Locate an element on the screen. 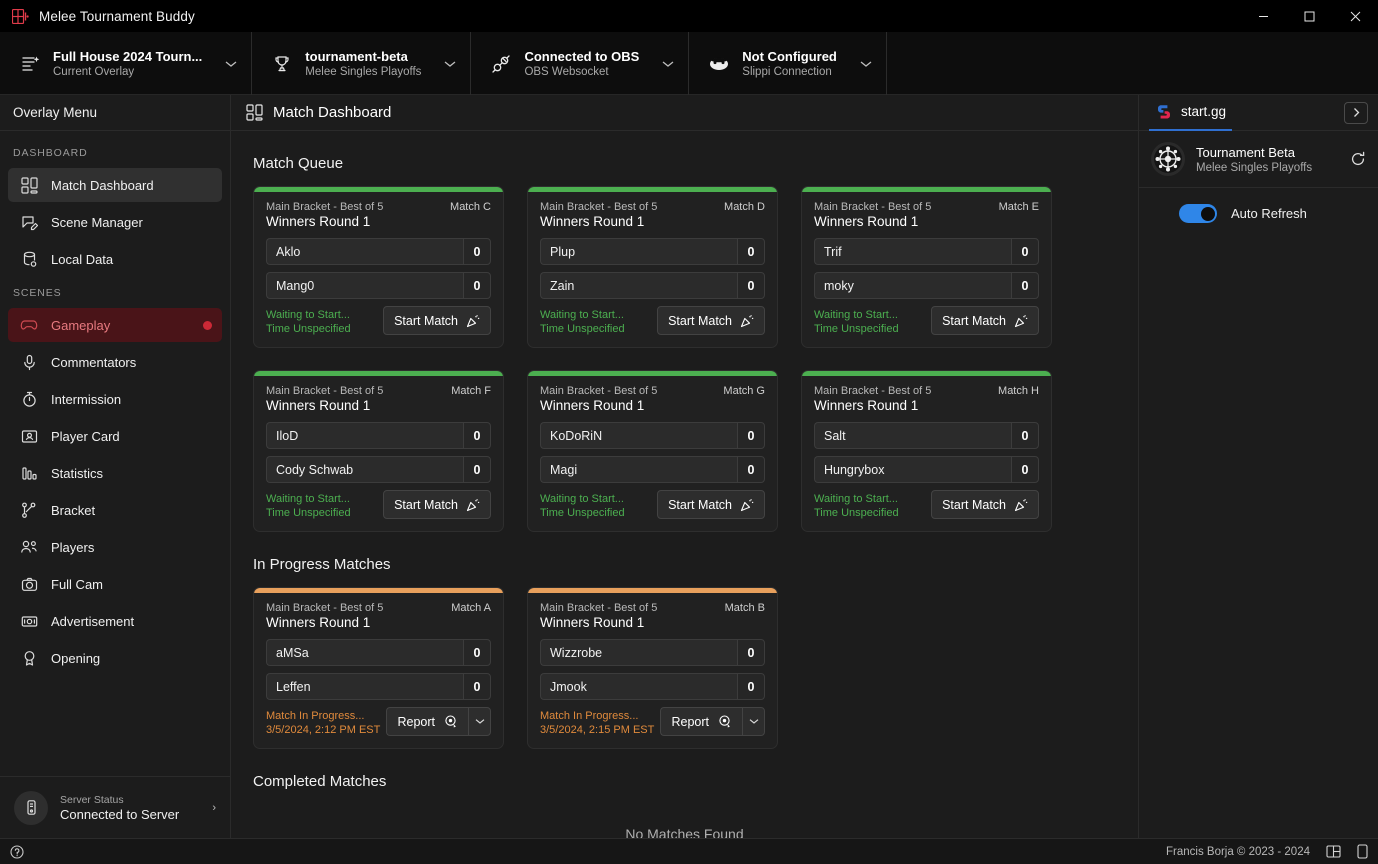 This screenshot has height=864, width=1378. auto-refresh-toggle is located at coordinates (1198, 213).